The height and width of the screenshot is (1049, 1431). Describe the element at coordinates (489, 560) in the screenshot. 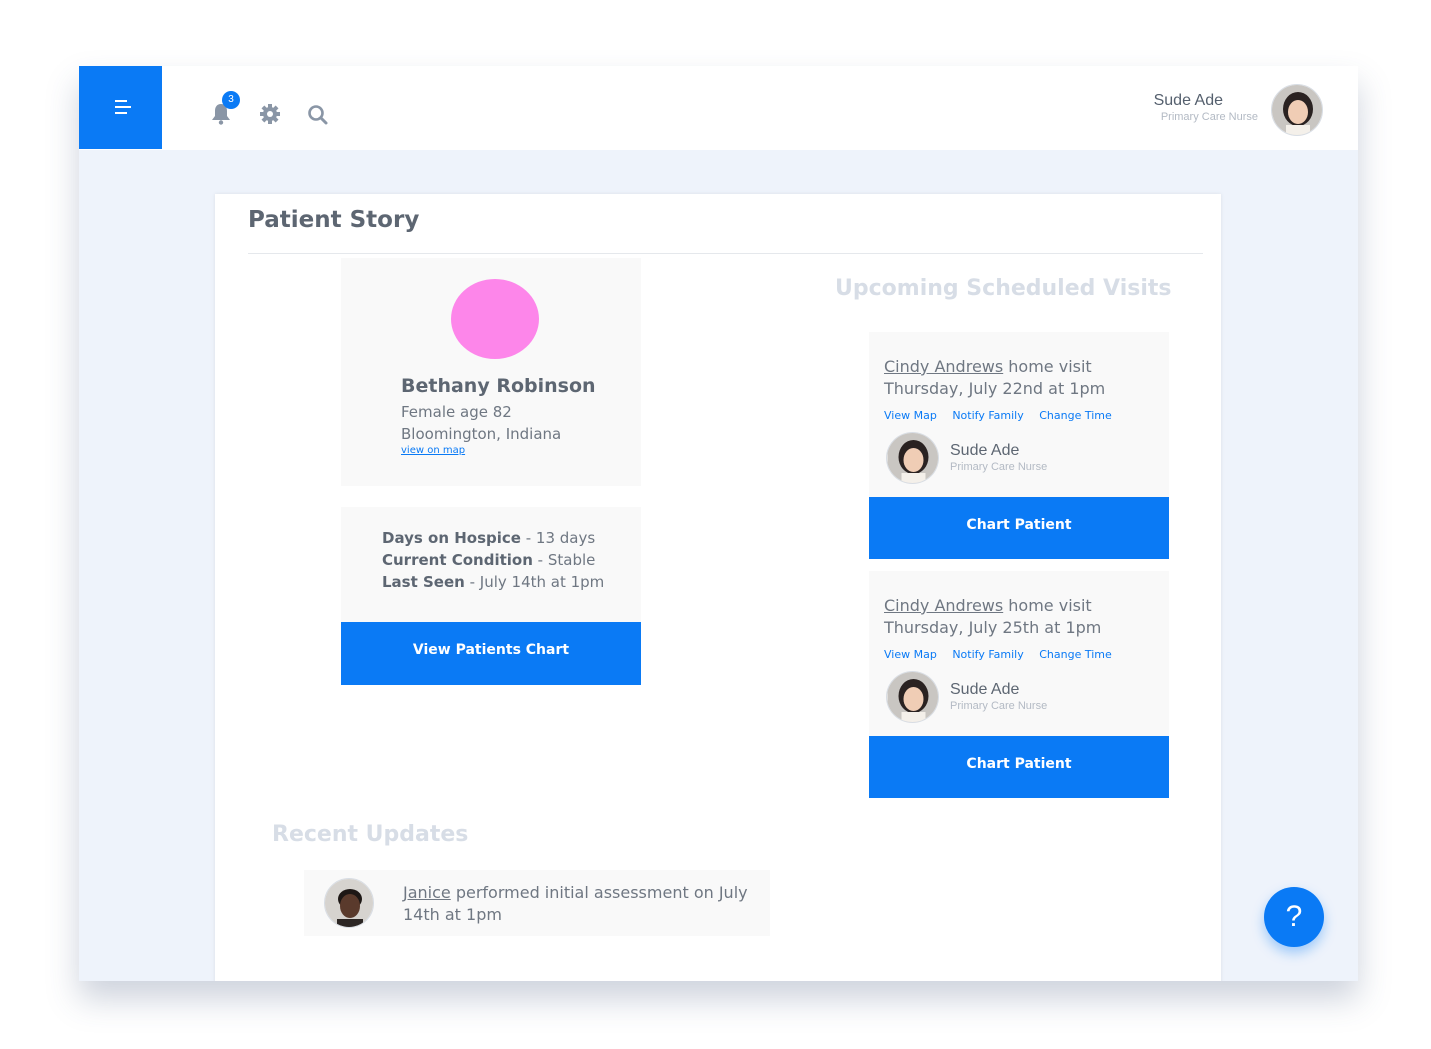

I see `stat-condition: Current Condition - Stable` at that location.